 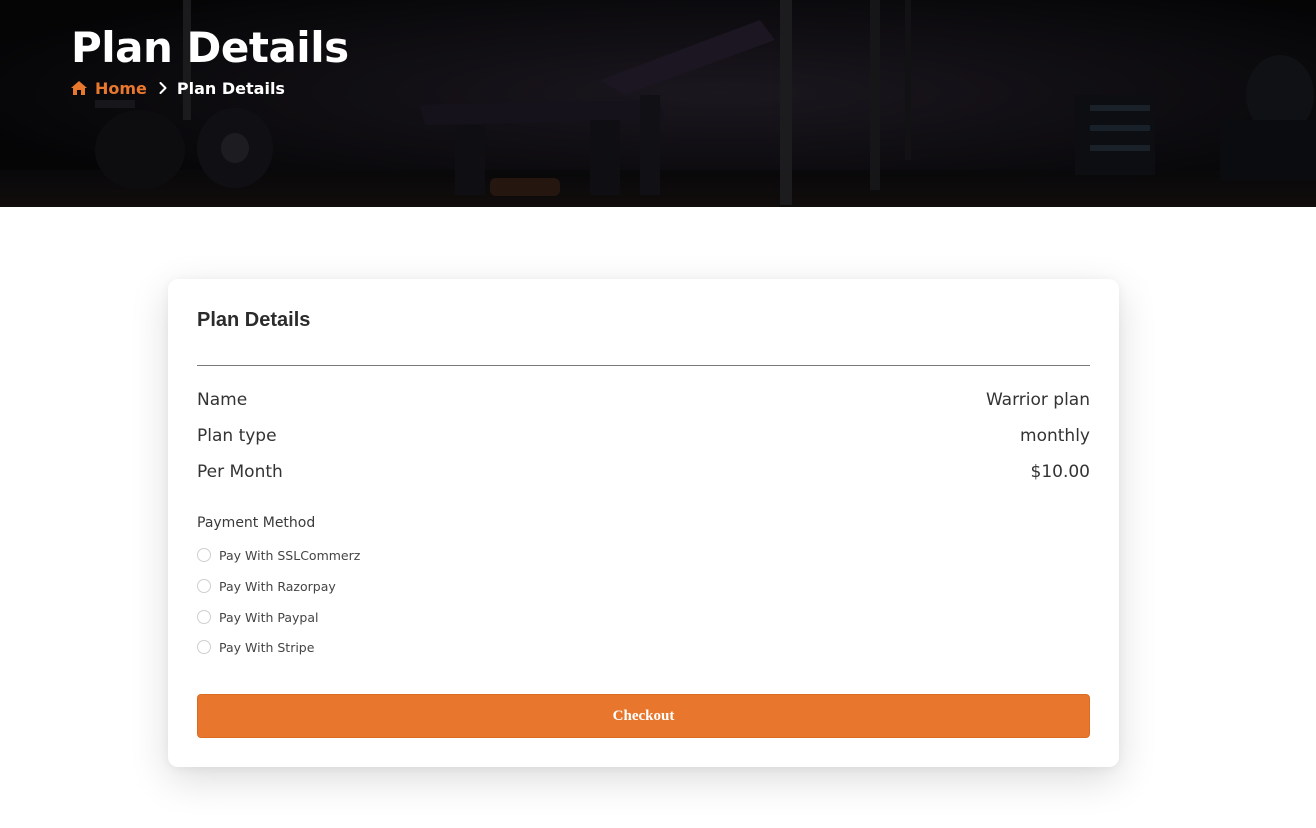 I want to click on payment-option-stripe: Pay With Stripe, so click(x=255, y=647).